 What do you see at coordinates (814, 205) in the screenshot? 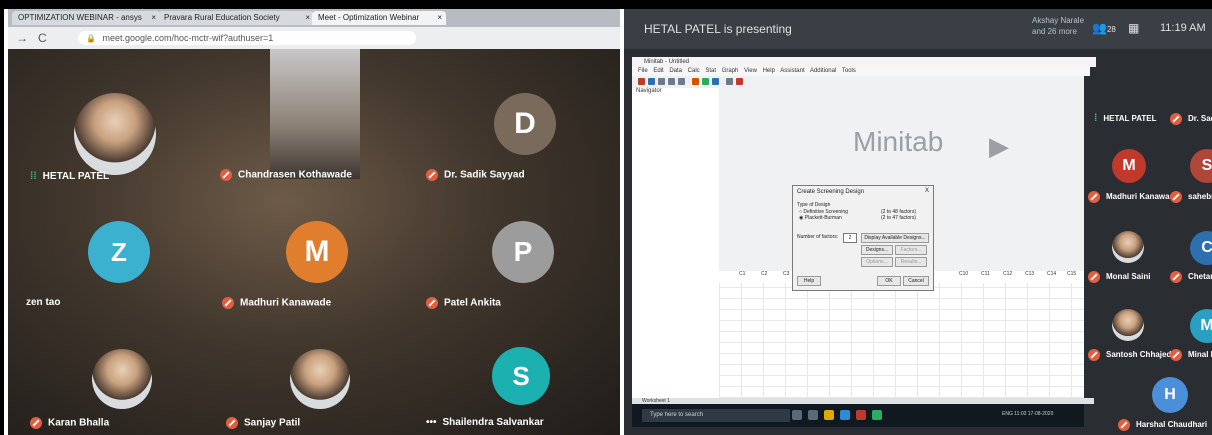
I see `type-label: Type of Design` at bounding box center [814, 205].